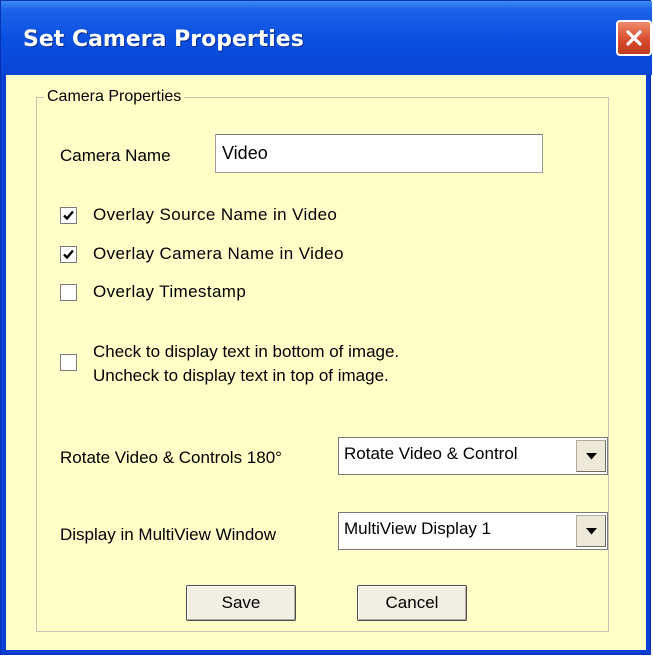 The image size is (653, 659). I want to click on multiview-label: Display in MultiView Window, so click(168, 534).